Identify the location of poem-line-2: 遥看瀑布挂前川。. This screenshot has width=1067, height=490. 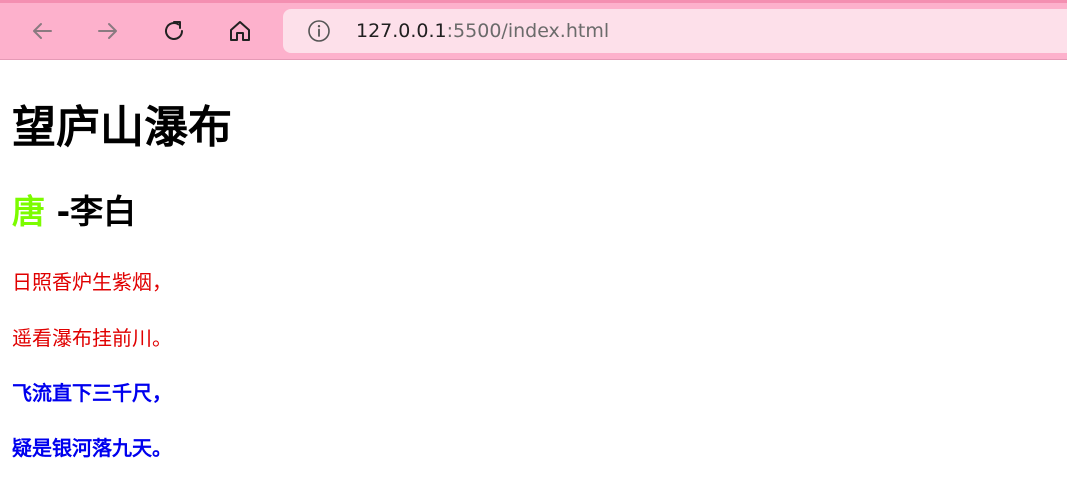
(92, 338).